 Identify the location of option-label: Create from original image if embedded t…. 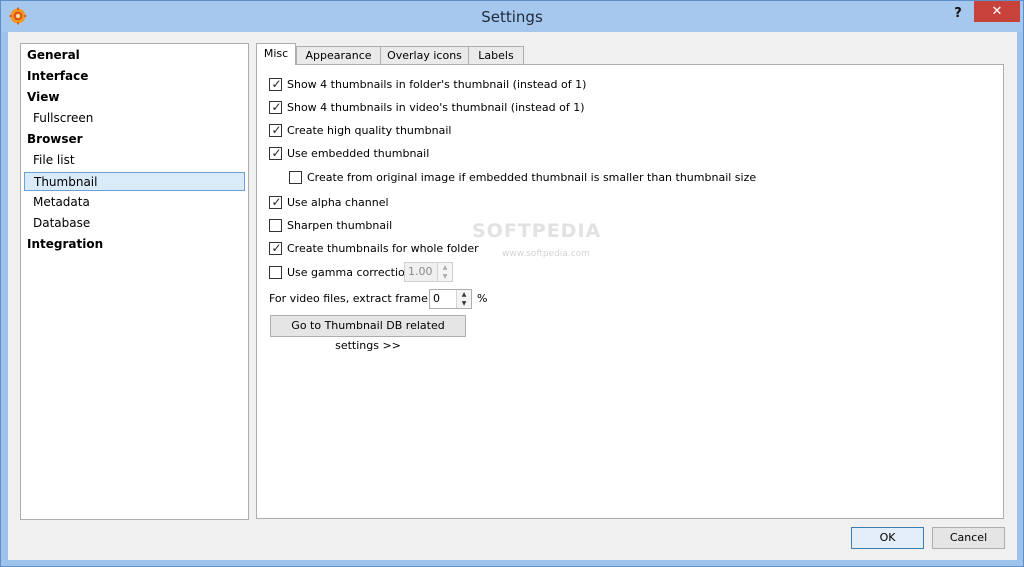
(532, 177).